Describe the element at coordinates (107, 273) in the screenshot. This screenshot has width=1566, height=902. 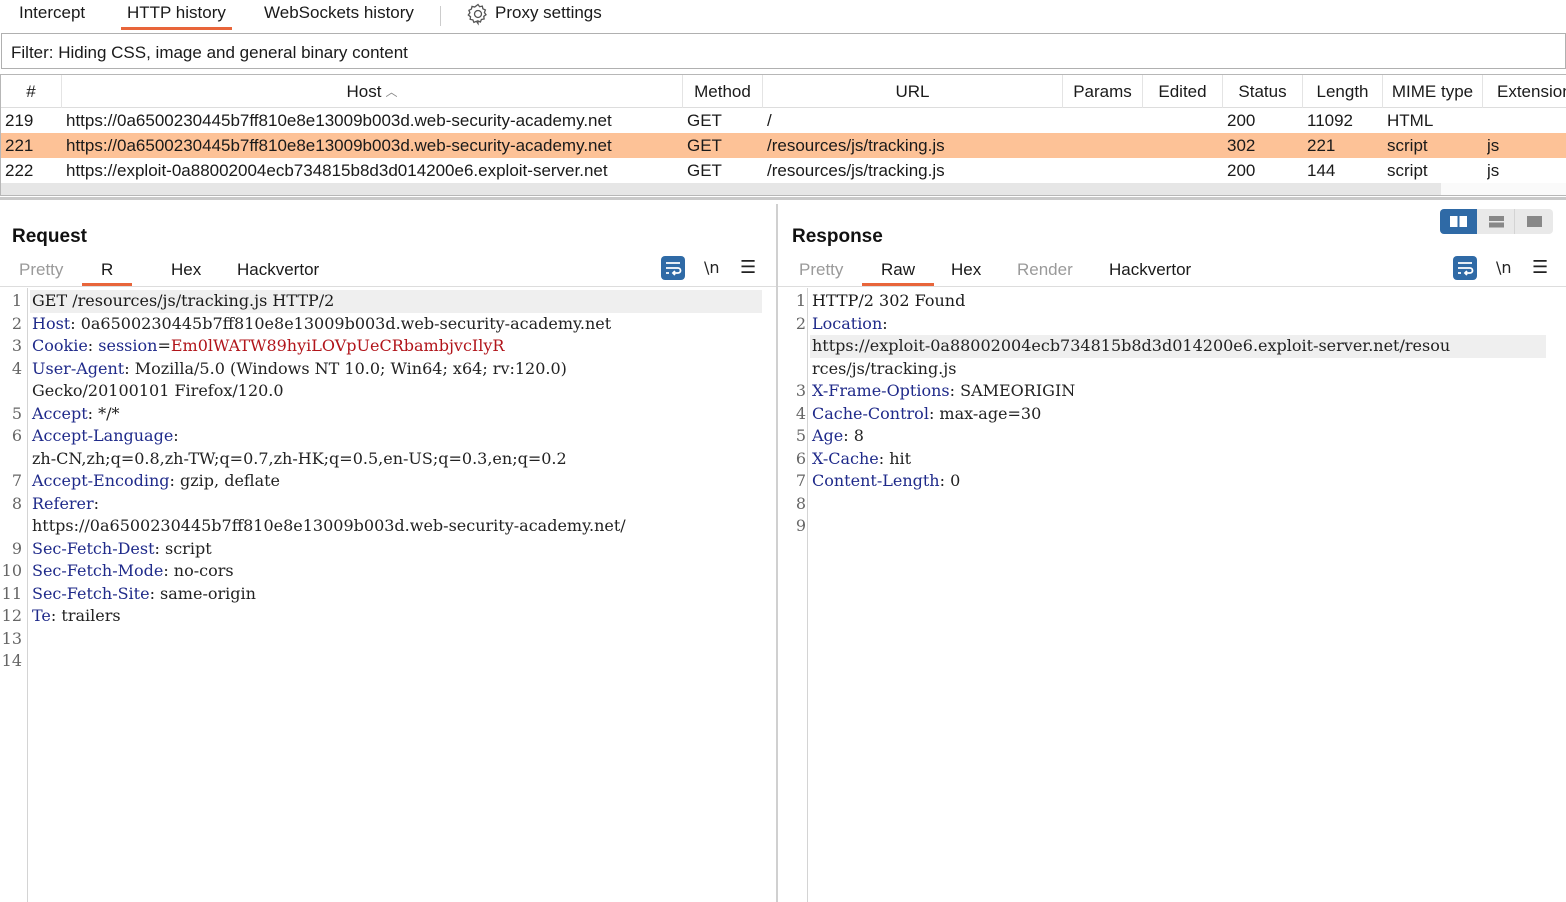
I see `request-tab-raw: R` at that location.